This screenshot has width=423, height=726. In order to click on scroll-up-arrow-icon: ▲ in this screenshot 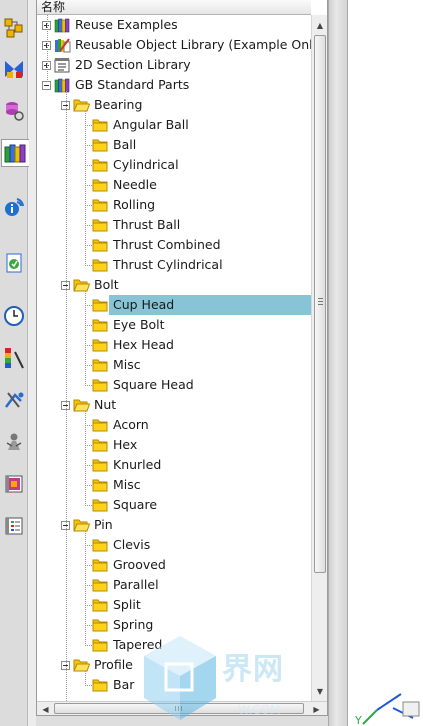, I will do `click(319, 25)`.